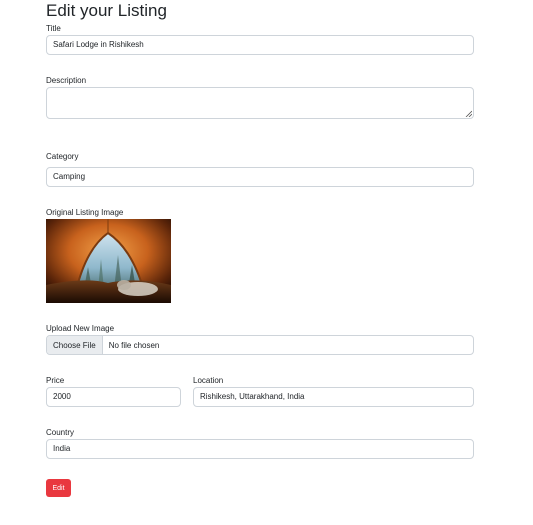 Image resolution: width=533 pixels, height=525 pixels. I want to click on edit-submit-button: Edit, so click(58, 488).